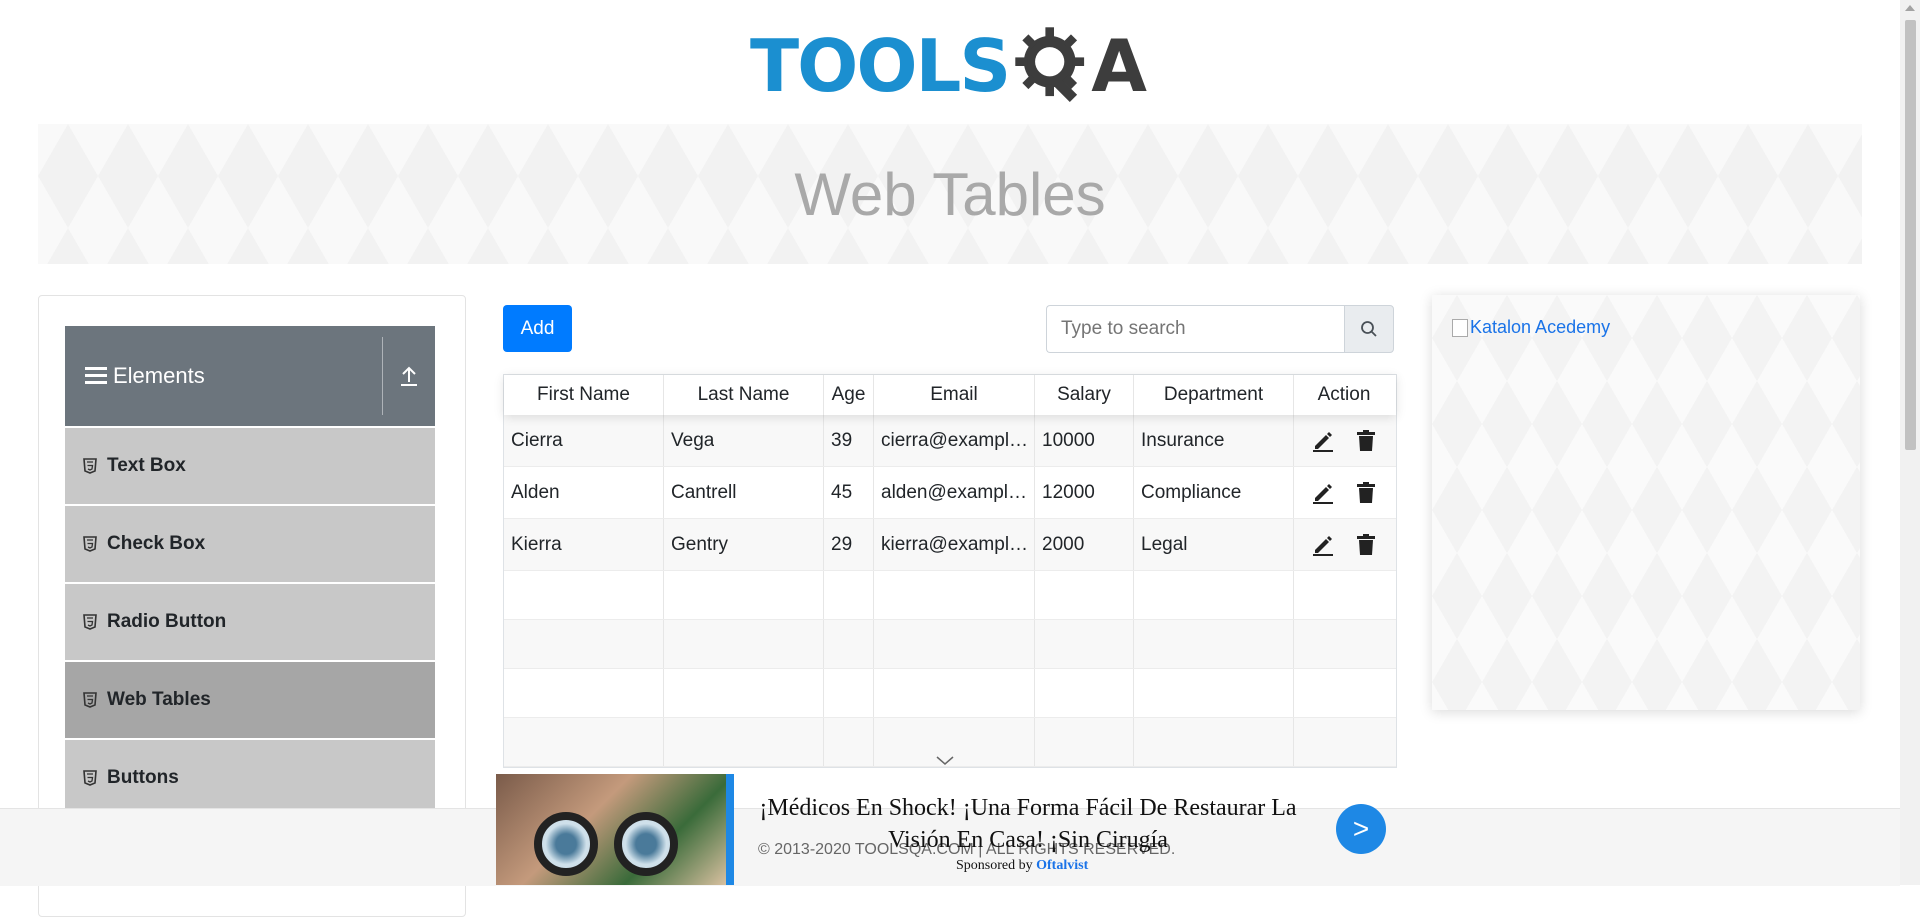  I want to click on cell-first-name: Alden, so click(584, 492).